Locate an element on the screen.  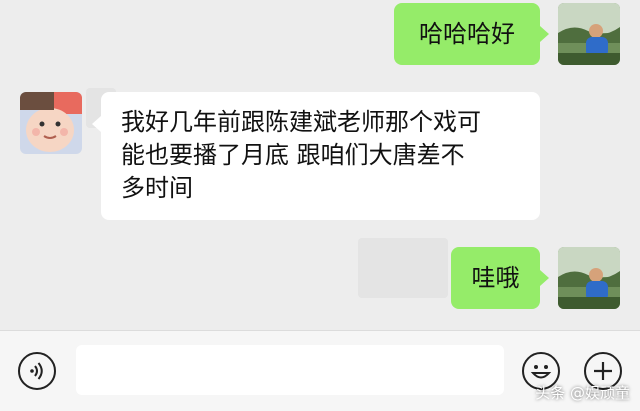
message-text: 哇哦 is located at coordinates (495, 277).